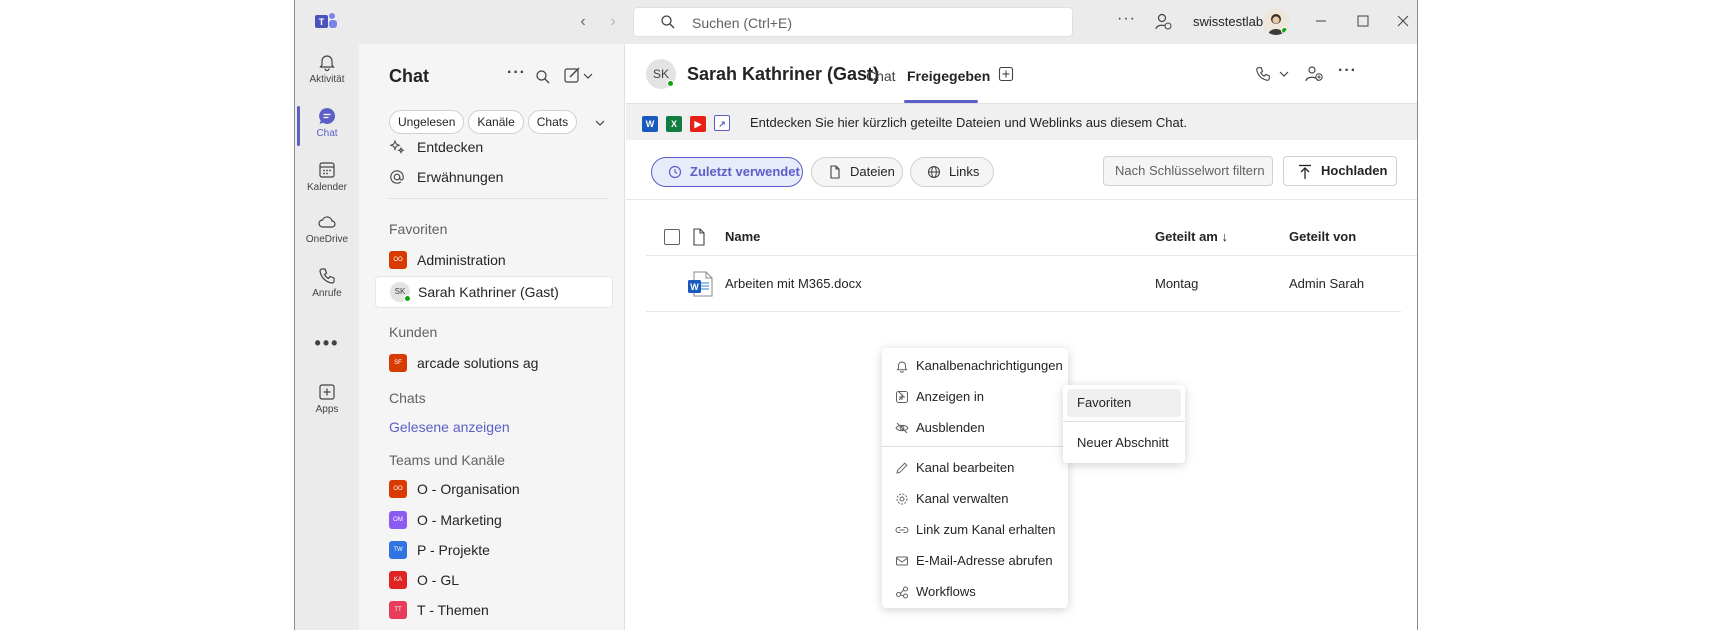  I want to click on active-indicator, so click(298, 126).